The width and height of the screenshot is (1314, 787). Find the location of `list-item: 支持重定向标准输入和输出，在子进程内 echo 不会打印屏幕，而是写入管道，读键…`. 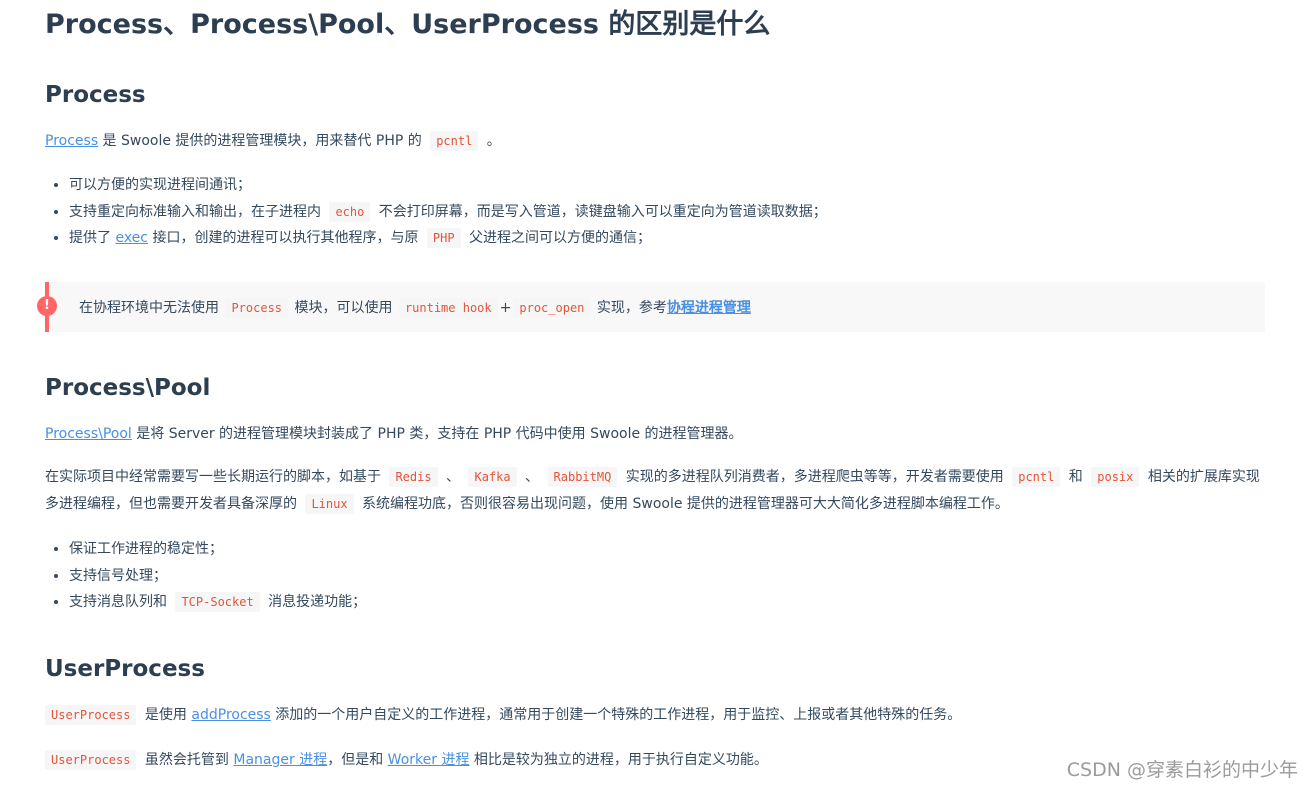

list-item: 支持重定向标准输入和输出，在子进程内 echo 不会打印屏幕，而是写入管道，读键… is located at coordinates (448, 212).